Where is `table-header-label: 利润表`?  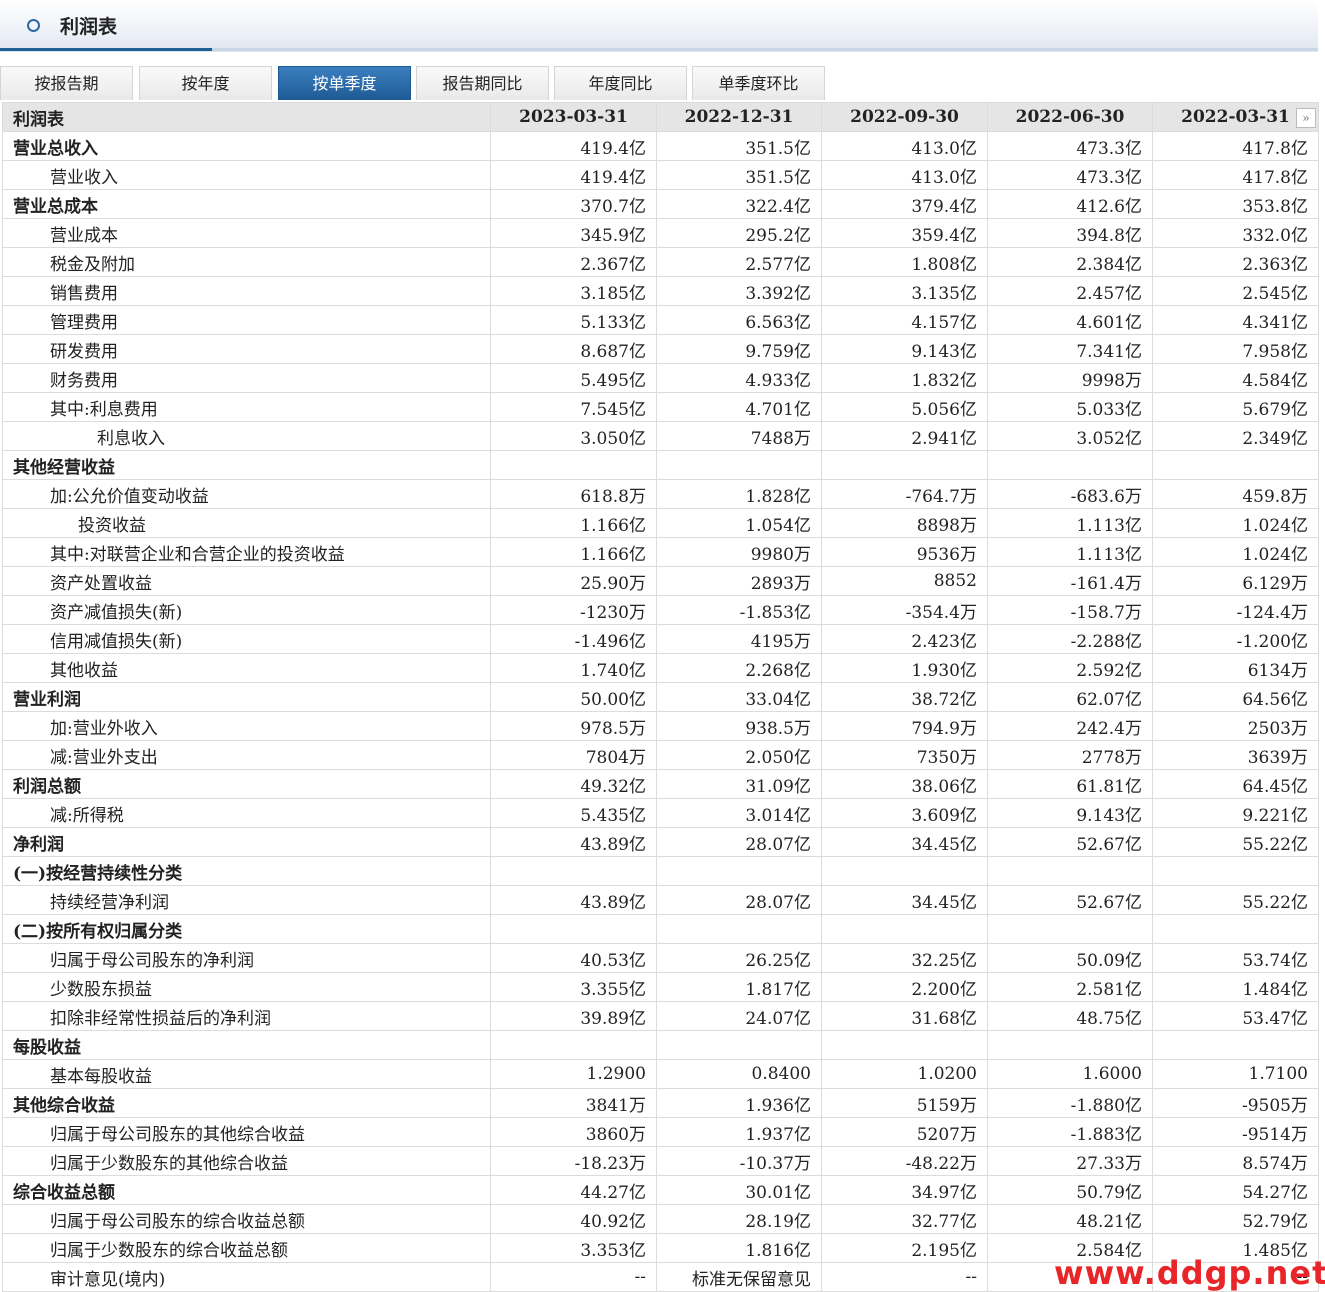
table-header-label: 利润表 is located at coordinates (246, 117).